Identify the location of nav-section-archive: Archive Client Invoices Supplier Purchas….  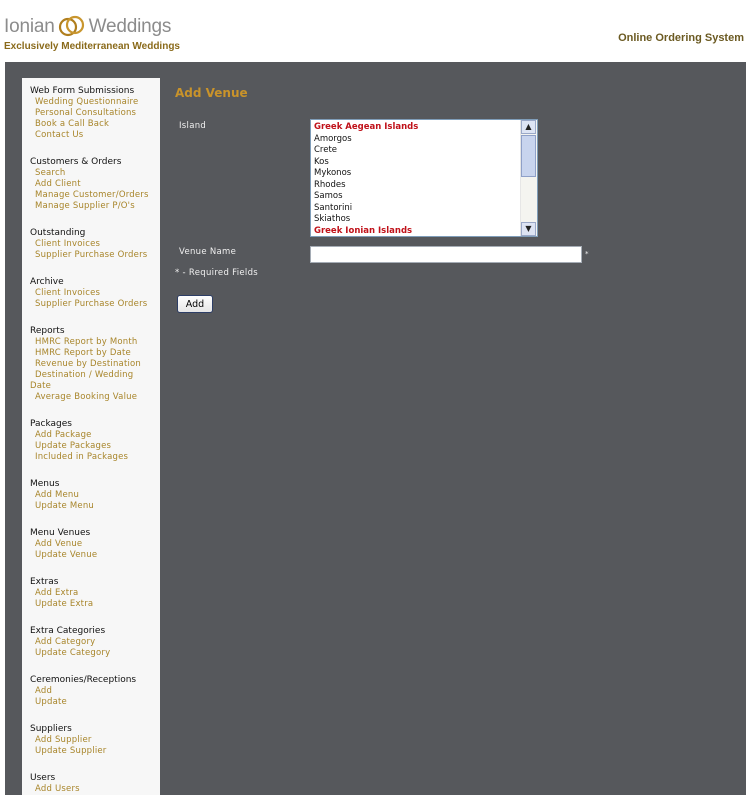
(95, 293).